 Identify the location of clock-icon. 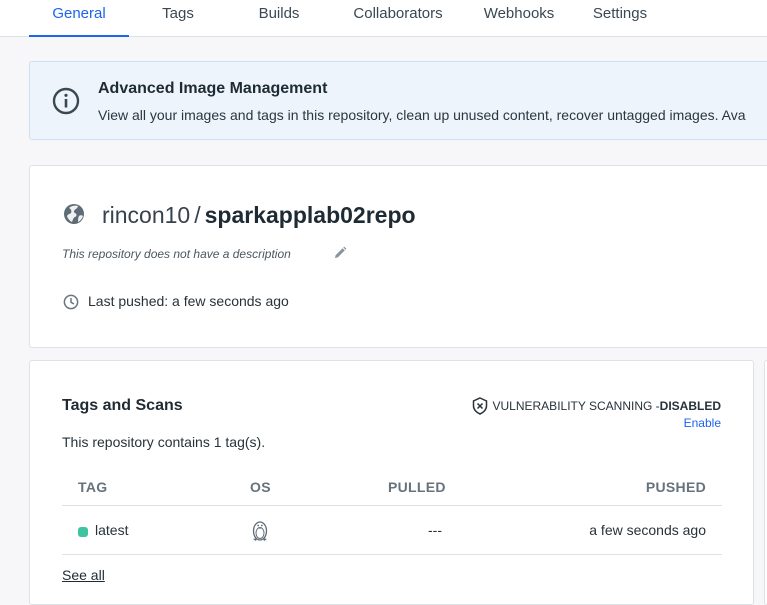
(71, 302).